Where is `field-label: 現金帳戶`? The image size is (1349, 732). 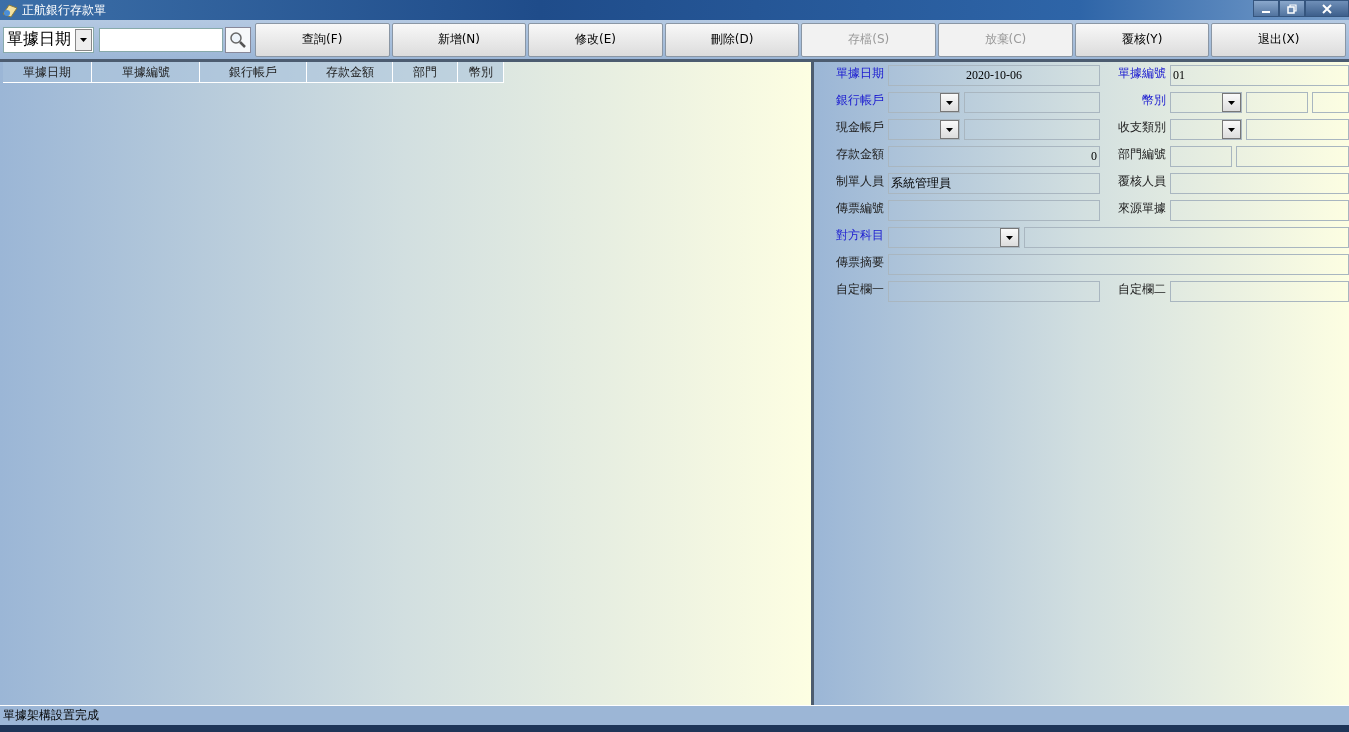 field-label: 現金帳戶 is located at coordinates (859, 127).